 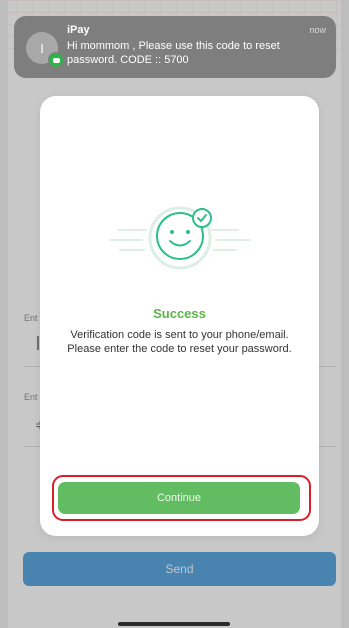 What do you see at coordinates (317, 30) in the screenshot?
I see `notification-time: now` at bounding box center [317, 30].